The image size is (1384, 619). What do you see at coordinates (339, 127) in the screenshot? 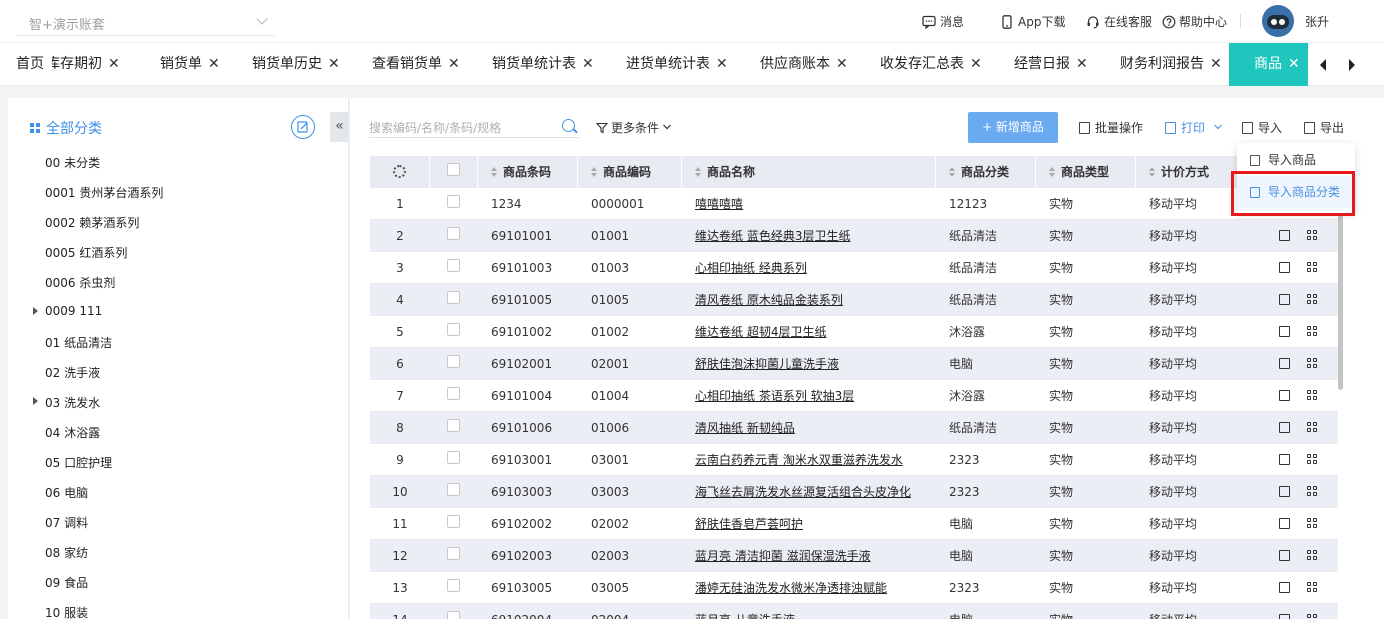
I see `collapse-sidebar-button: «` at bounding box center [339, 127].